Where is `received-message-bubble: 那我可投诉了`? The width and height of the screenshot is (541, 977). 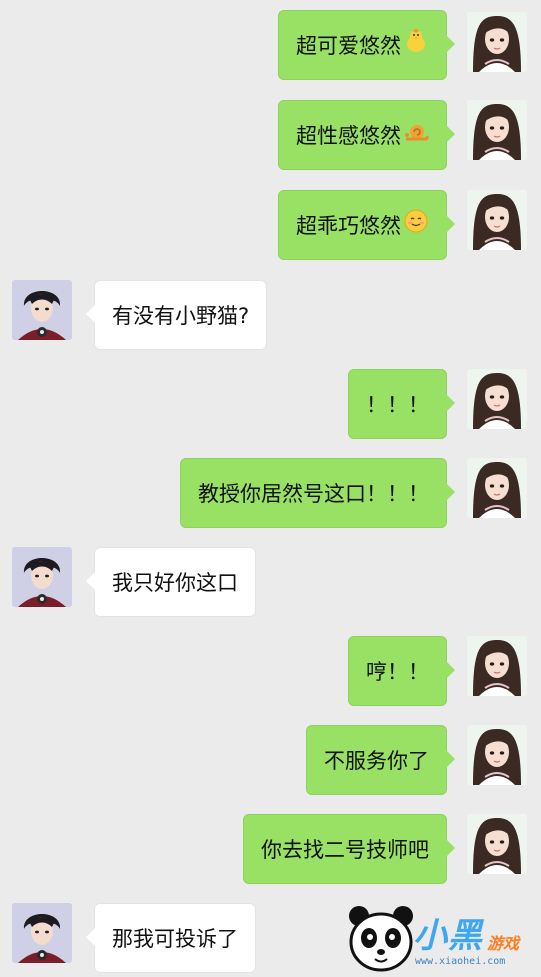 received-message-bubble: 那我可投诉了 is located at coordinates (171, 938).